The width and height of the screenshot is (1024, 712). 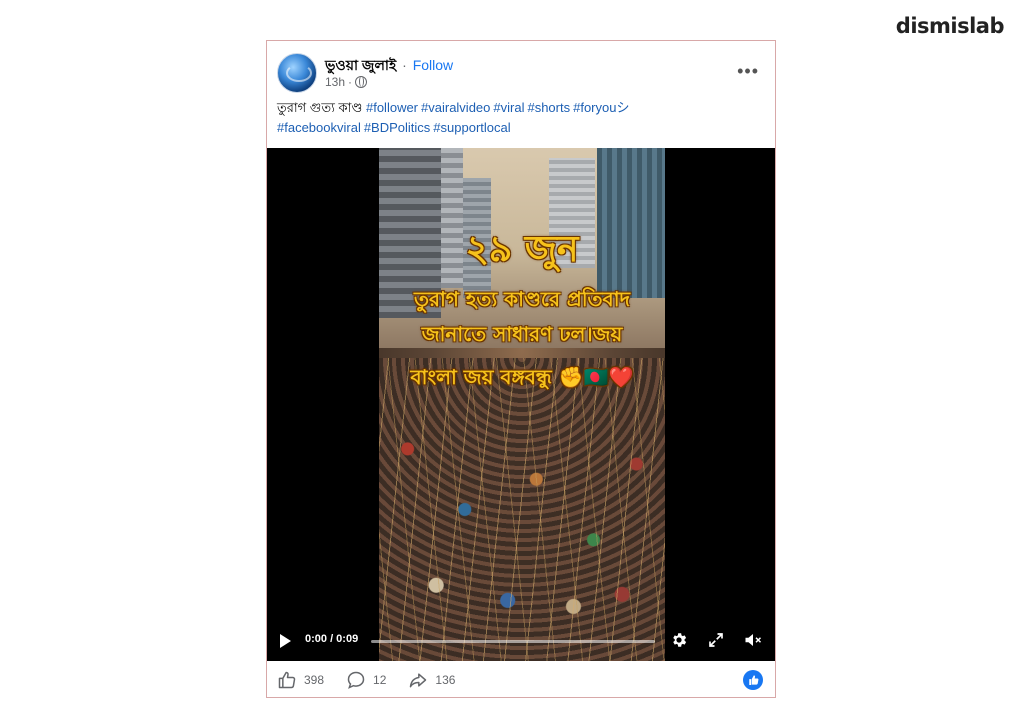 What do you see at coordinates (522, 509) in the screenshot?
I see `crowd-image` at bounding box center [522, 509].